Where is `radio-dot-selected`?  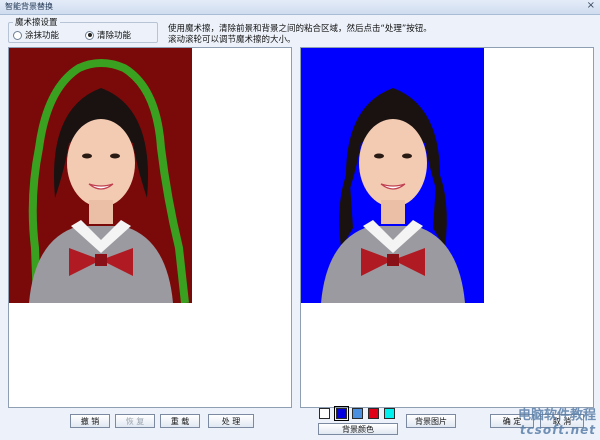 radio-dot-selected is located at coordinates (89, 35).